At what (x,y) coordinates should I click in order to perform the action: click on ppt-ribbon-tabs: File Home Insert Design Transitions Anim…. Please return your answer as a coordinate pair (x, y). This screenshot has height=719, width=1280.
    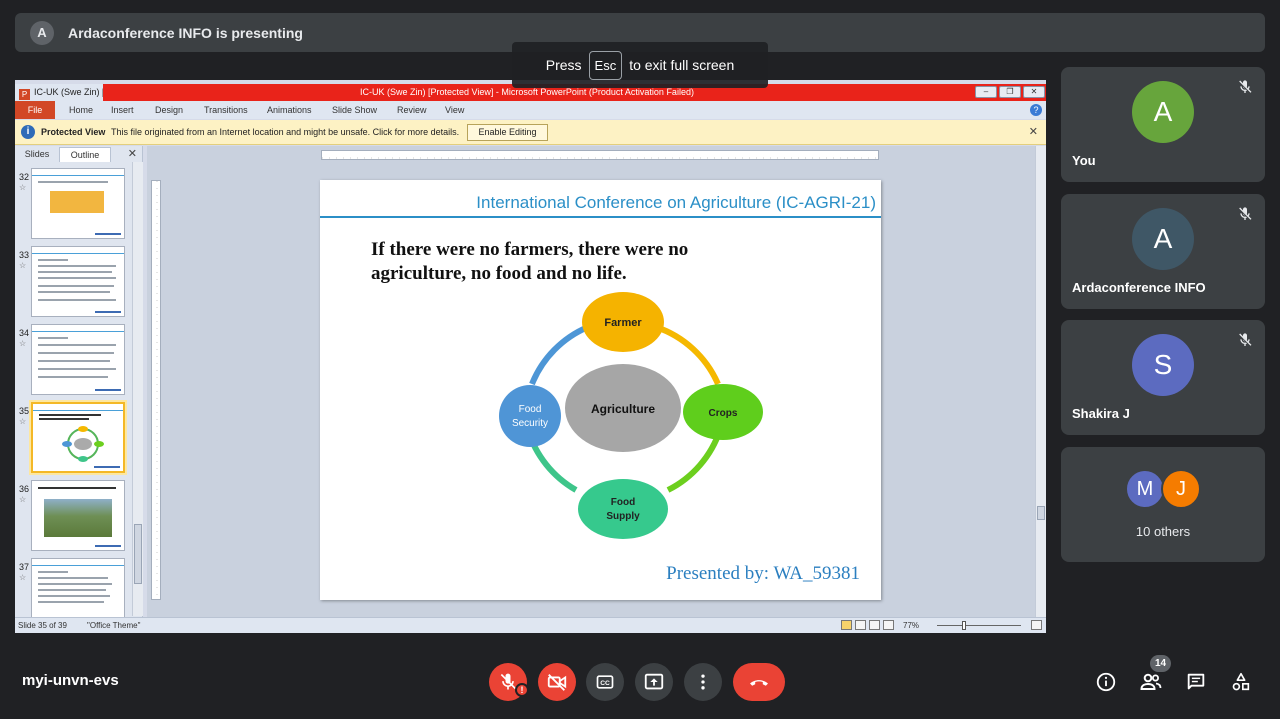
    Looking at the image, I should click on (530, 110).